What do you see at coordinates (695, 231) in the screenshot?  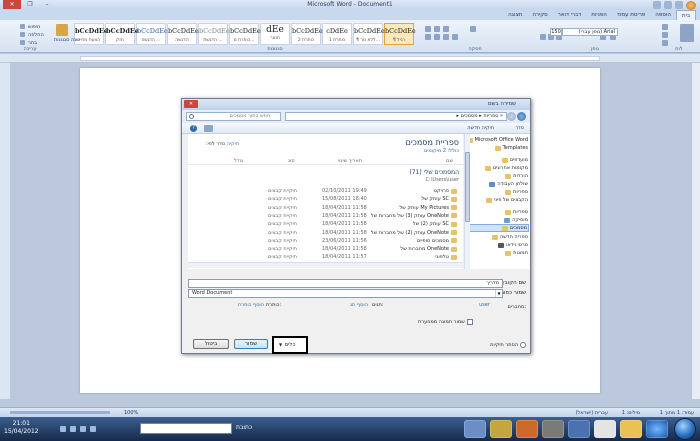 I see `document-scrollbar` at bounding box center [695, 231].